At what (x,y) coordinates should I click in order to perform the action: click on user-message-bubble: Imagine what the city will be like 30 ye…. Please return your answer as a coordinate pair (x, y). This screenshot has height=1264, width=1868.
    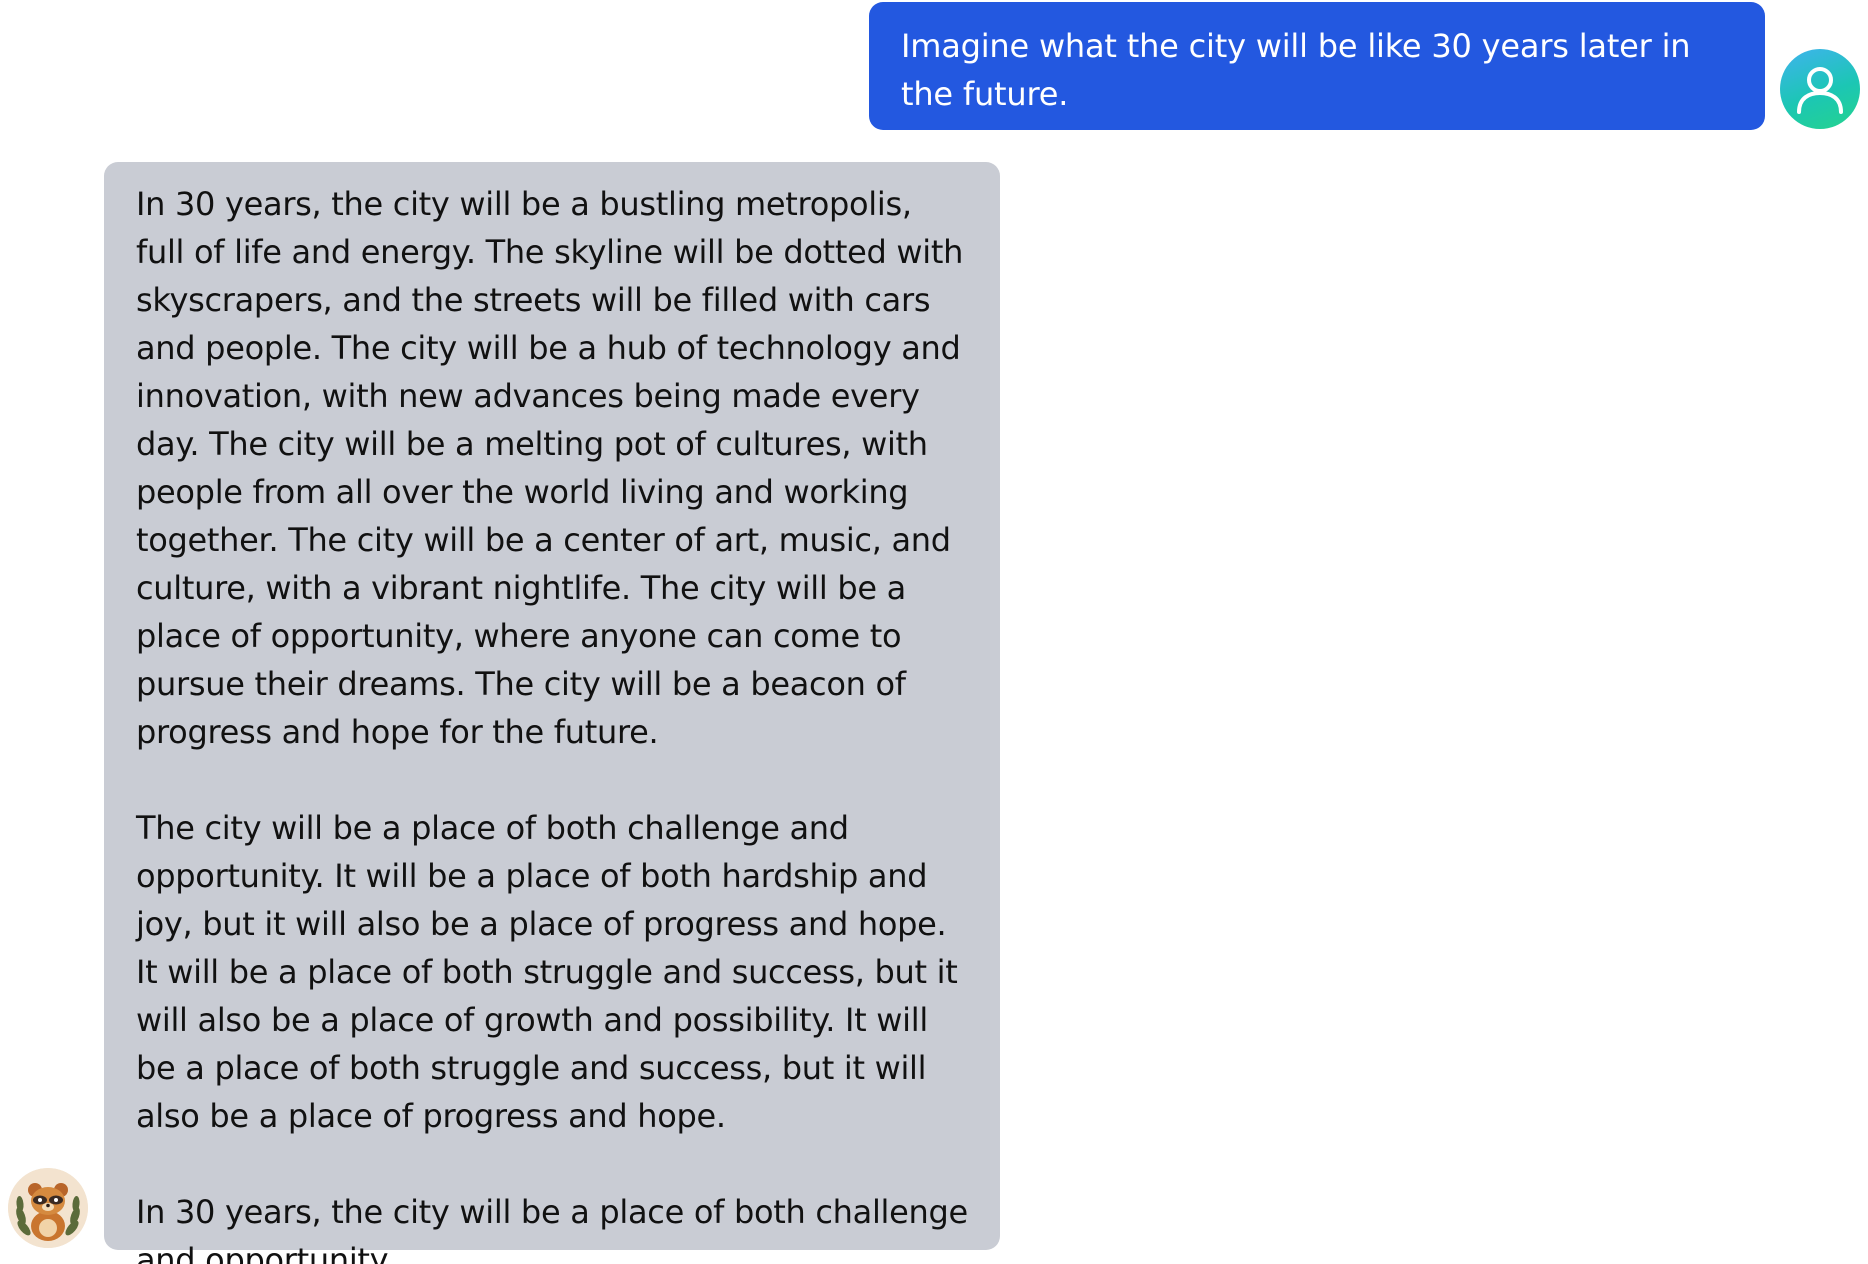
    Looking at the image, I should click on (1317, 66).